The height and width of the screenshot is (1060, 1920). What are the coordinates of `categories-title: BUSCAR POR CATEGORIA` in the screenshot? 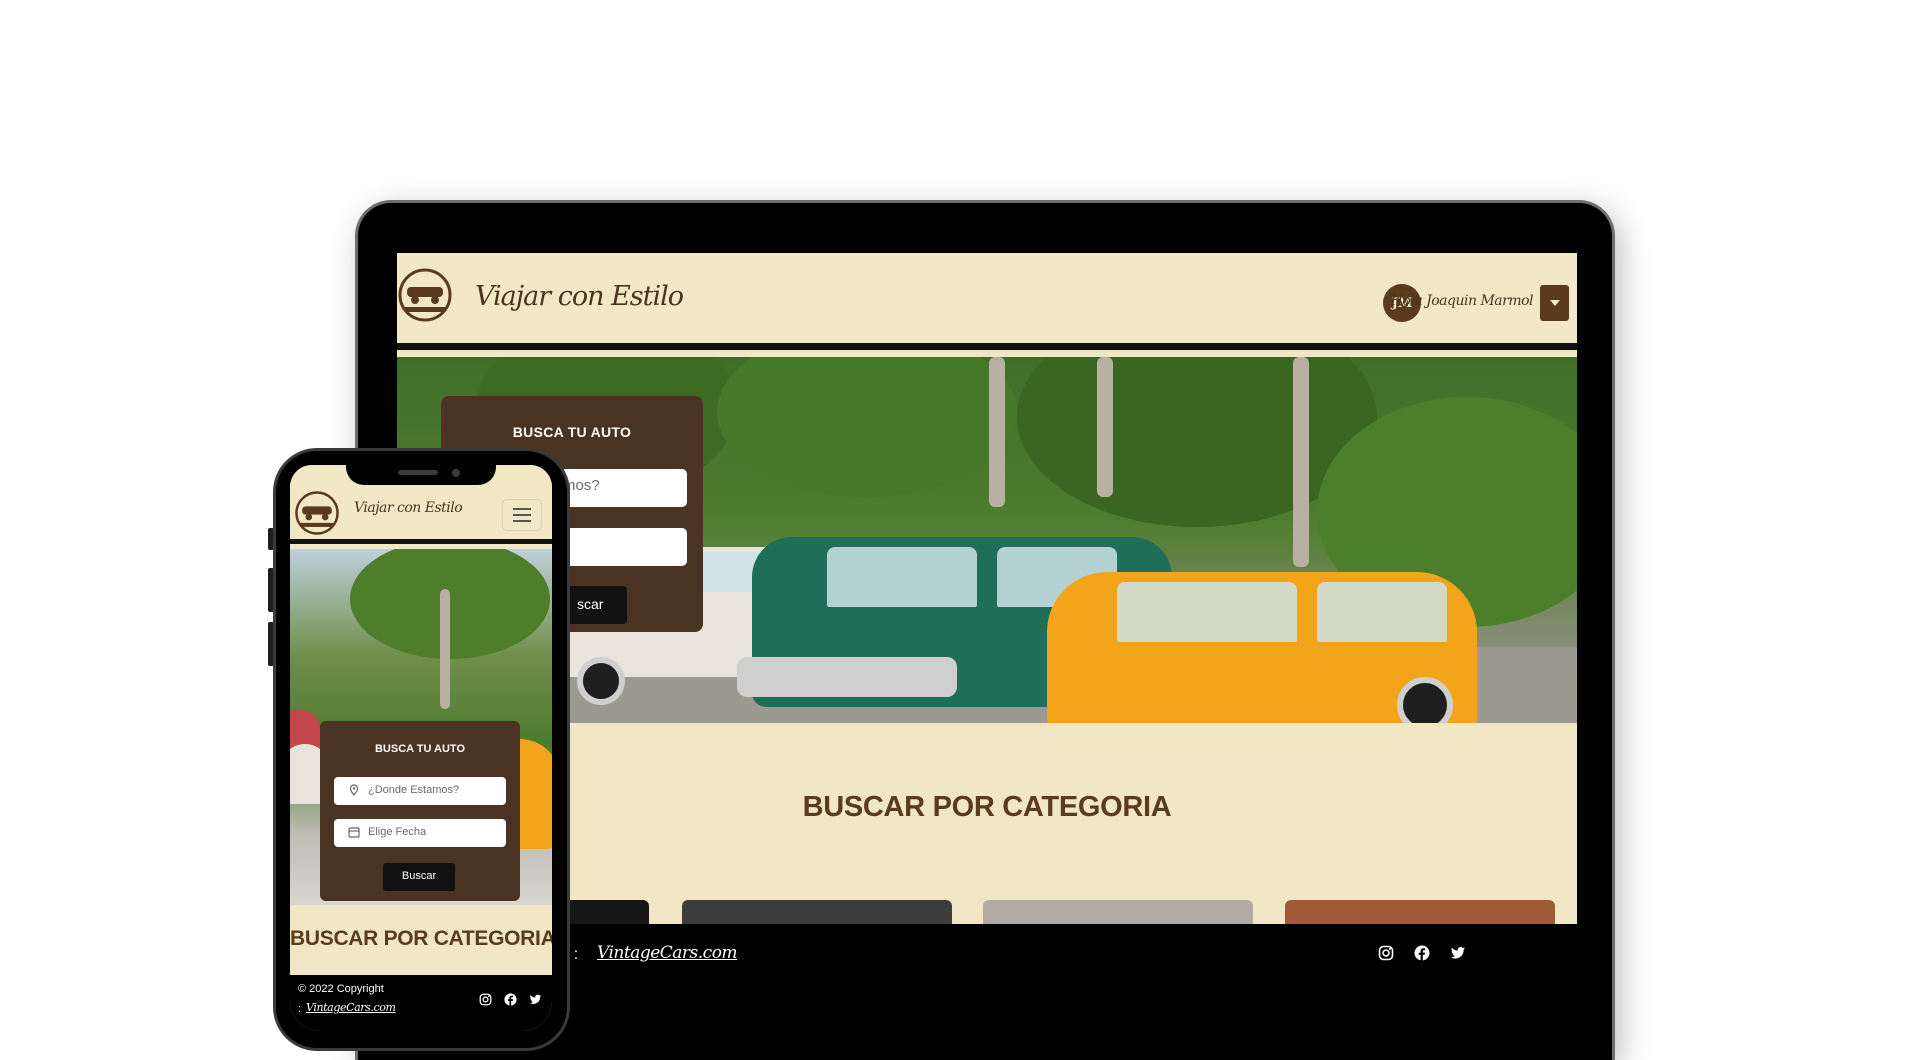 It's located at (987, 807).